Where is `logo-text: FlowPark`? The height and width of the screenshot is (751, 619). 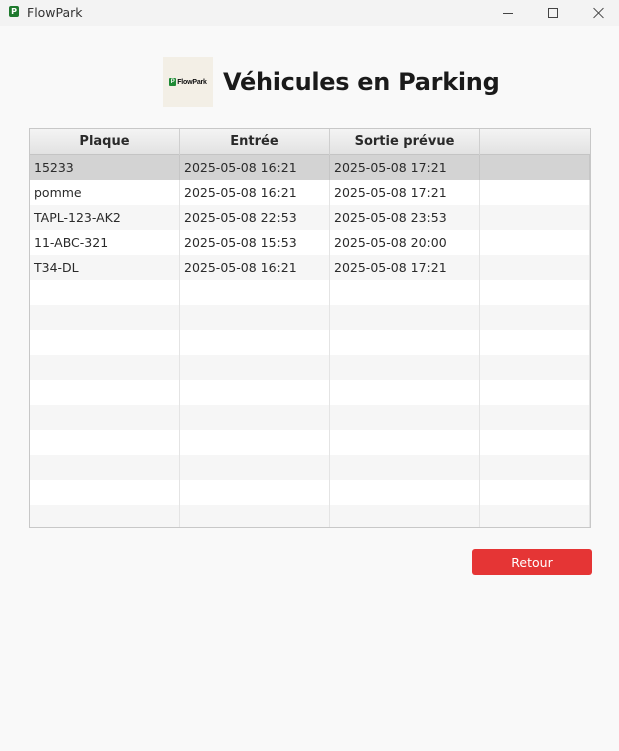 logo-text: FlowPark is located at coordinates (192, 82).